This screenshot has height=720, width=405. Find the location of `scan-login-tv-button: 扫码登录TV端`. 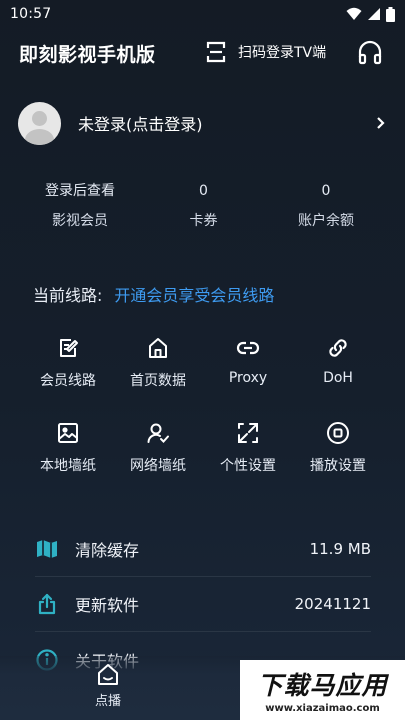

scan-login-tv-button: 扫码登录TV端 is located at coordinates (265, 52).